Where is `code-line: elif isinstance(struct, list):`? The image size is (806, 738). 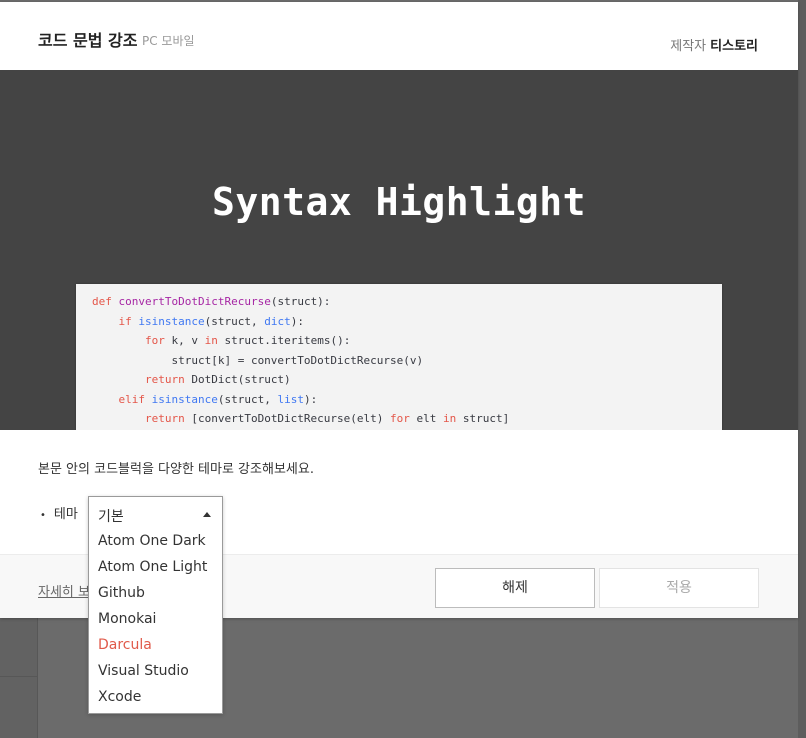
code-line: elif isinstance(struct, list): is located at coordinates (407, 400).